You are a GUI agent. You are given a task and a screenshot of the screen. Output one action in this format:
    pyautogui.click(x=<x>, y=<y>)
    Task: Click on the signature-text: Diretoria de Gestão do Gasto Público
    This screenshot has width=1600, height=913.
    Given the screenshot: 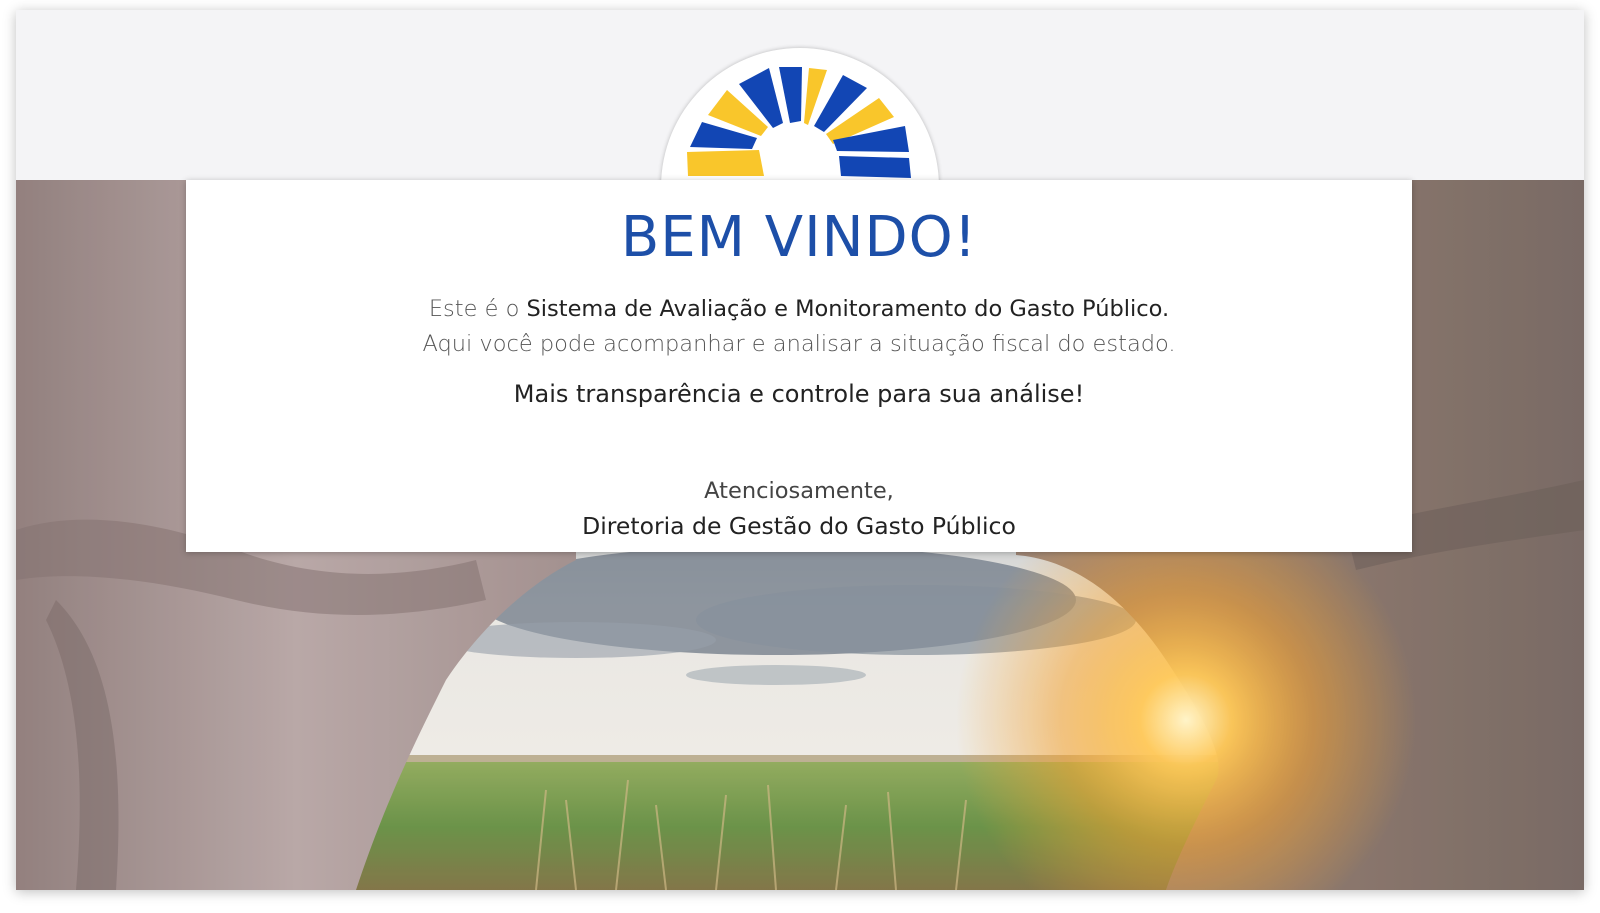 What is the action you would take?
    pyautogui.click(x=799, y=526)
    